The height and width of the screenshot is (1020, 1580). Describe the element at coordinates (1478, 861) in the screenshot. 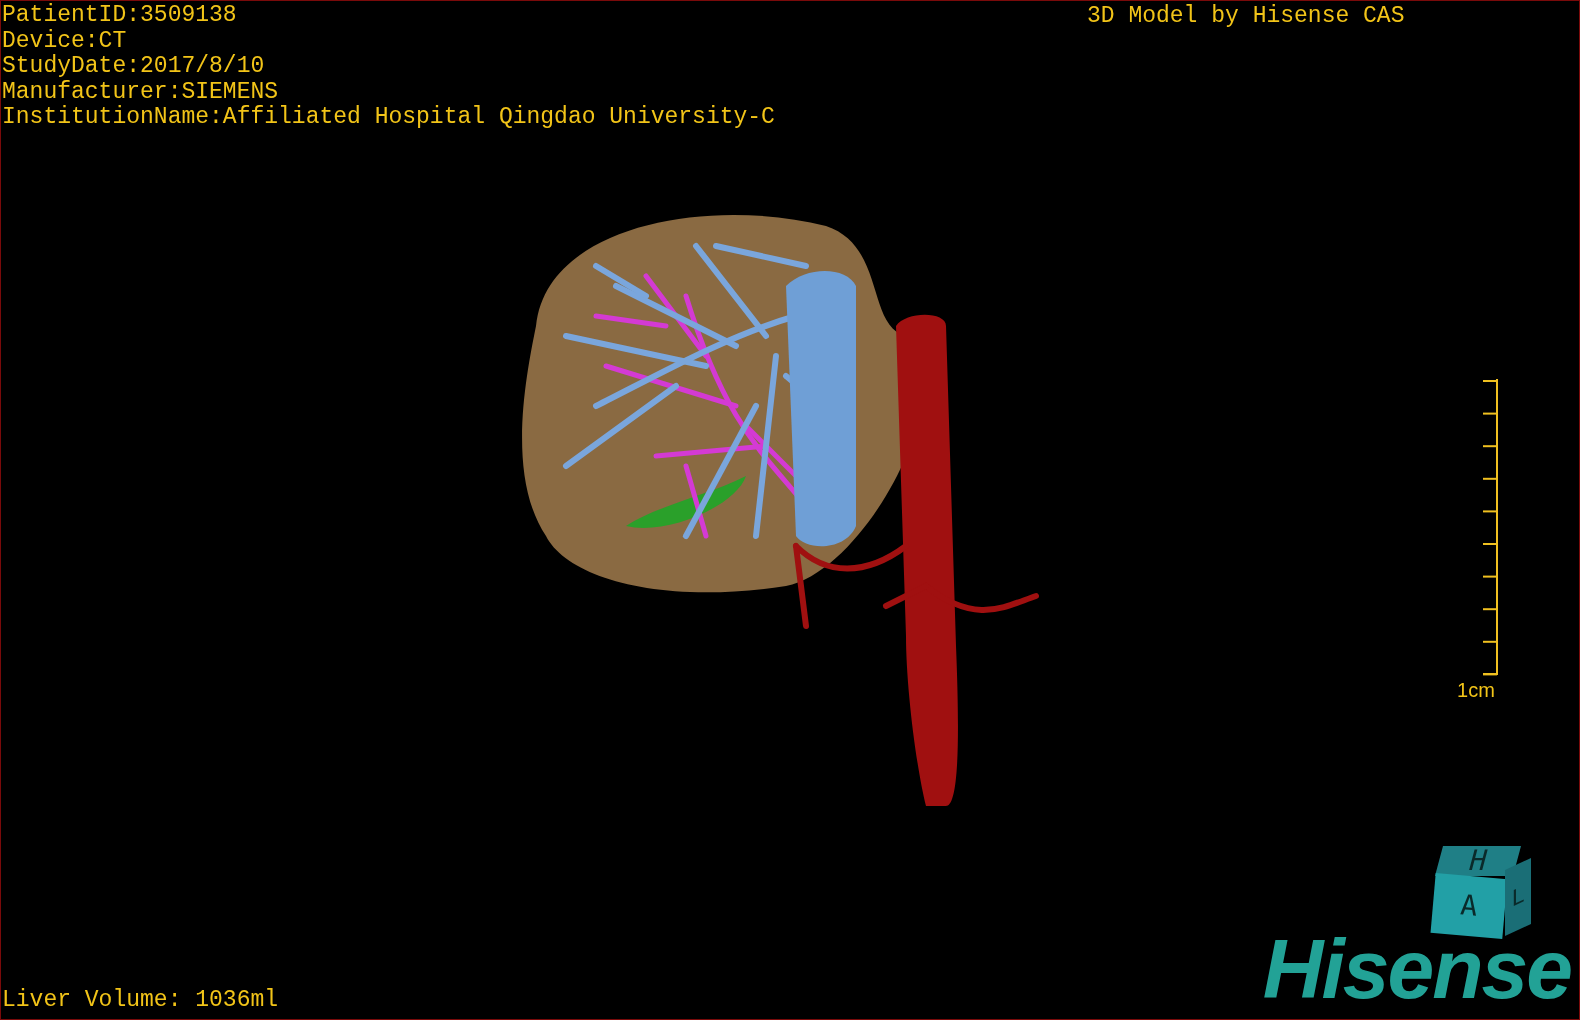

I see `cube-label: H` at that location.